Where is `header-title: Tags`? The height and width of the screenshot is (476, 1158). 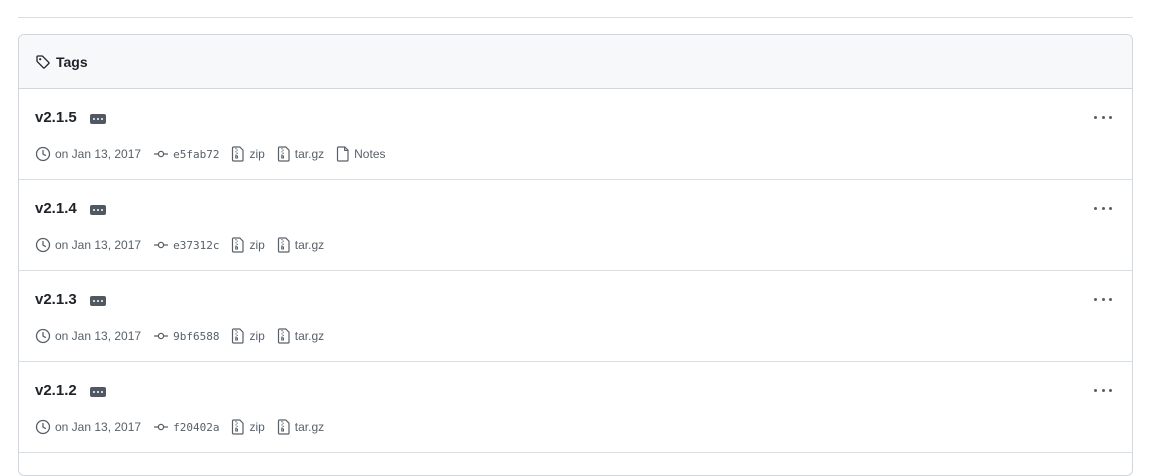 header-title: Tags is located at coordinates (72, 61).